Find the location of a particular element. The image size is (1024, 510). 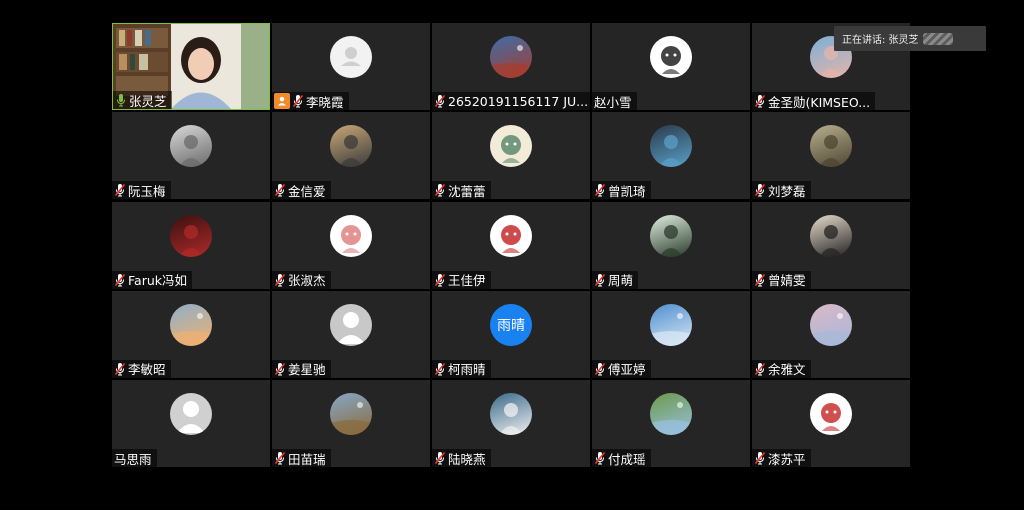

participant-name-tag: 柯雨晴 is located at coordinates (461, 368).